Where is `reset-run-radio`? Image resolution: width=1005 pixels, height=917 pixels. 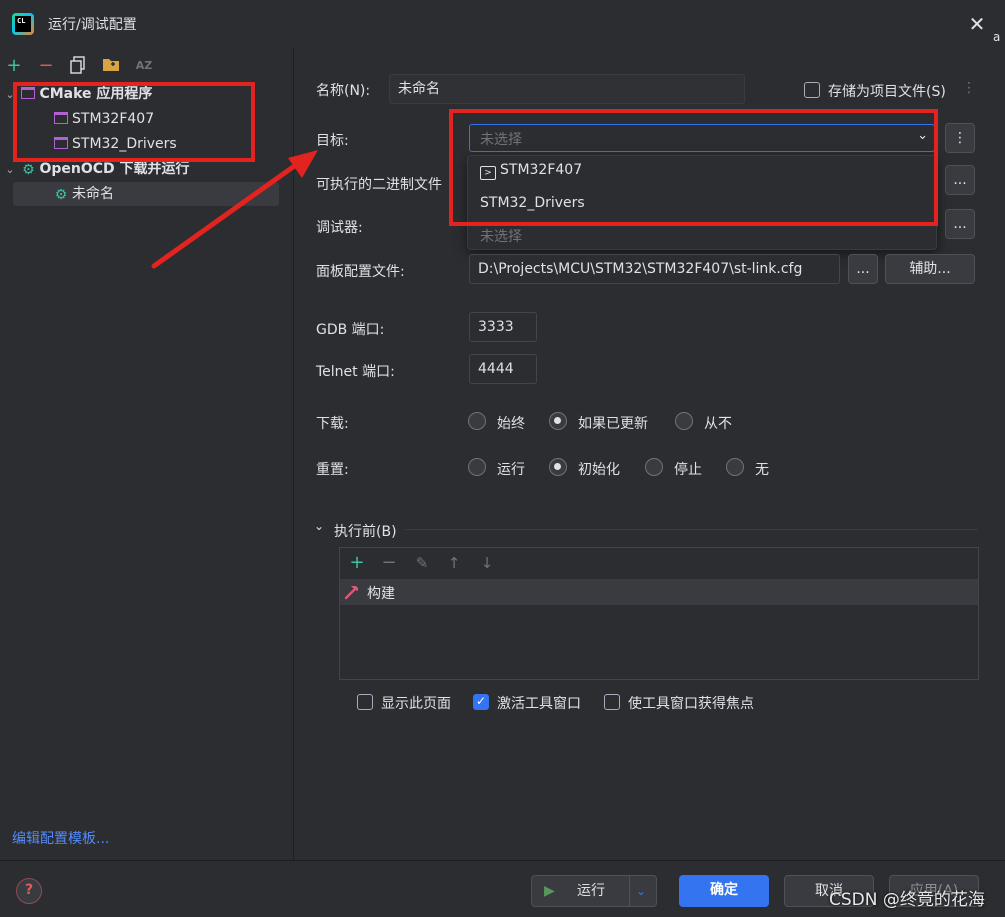 reset-run-radio is located at coordinates (477, 467).